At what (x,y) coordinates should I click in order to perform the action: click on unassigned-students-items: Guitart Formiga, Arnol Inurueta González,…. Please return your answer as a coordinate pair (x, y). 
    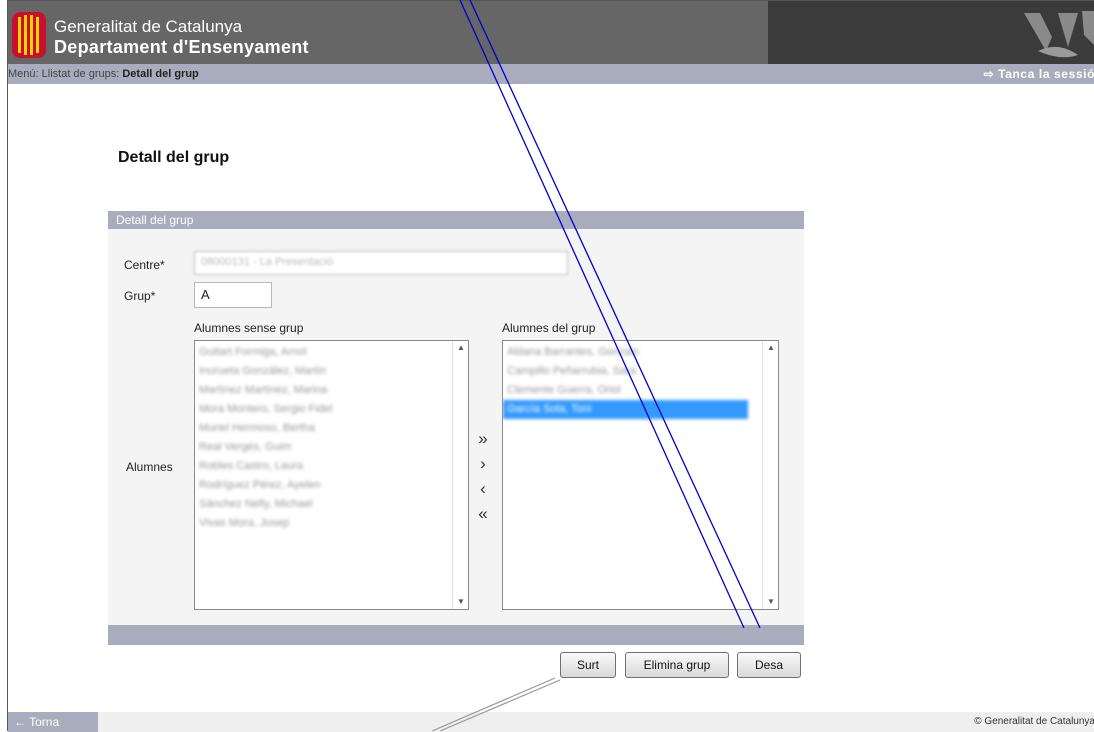
    Looking at the image, I should click on (305, 437).